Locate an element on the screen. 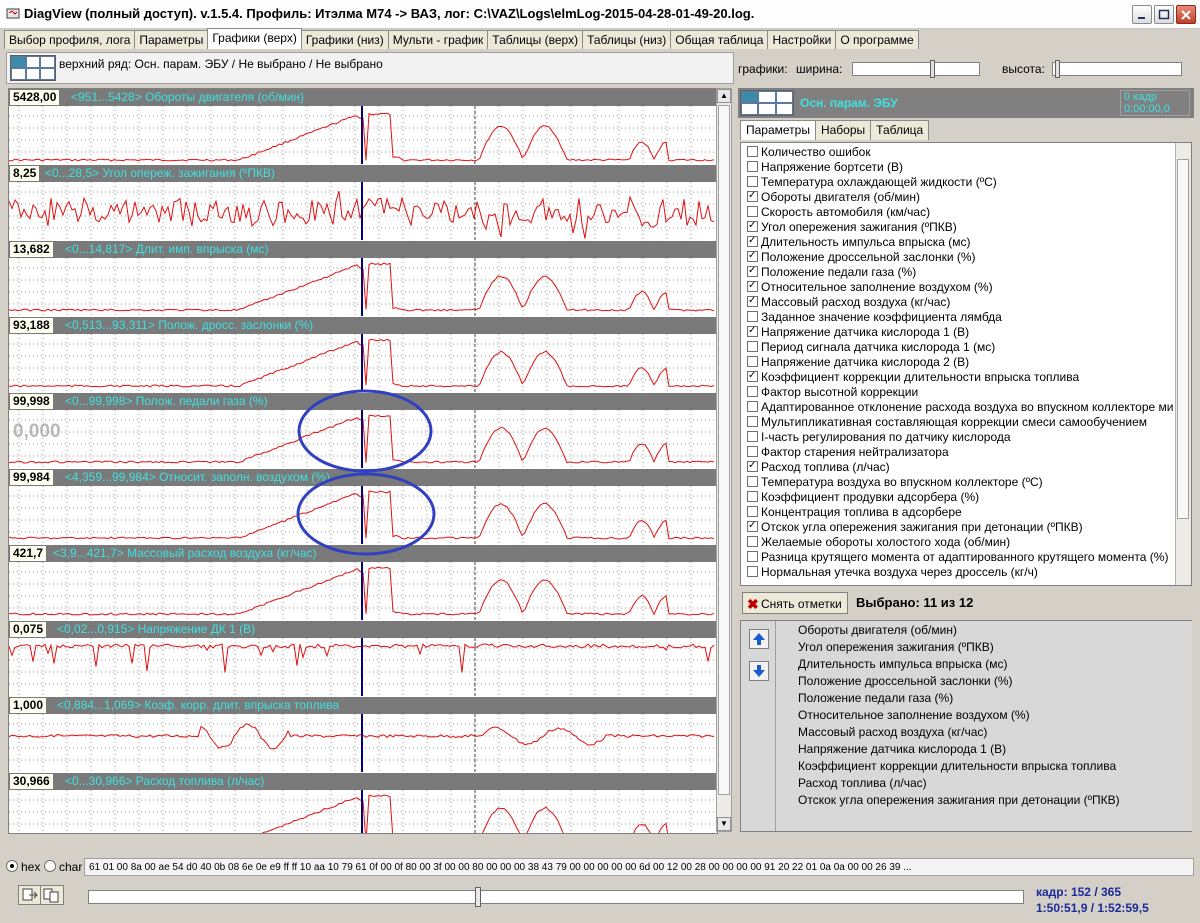 Image resolution: width=1200 pixels, height=923 pixels. order-item: Длительность импульса впрыска (мс) is located at coordinates (903, 664).